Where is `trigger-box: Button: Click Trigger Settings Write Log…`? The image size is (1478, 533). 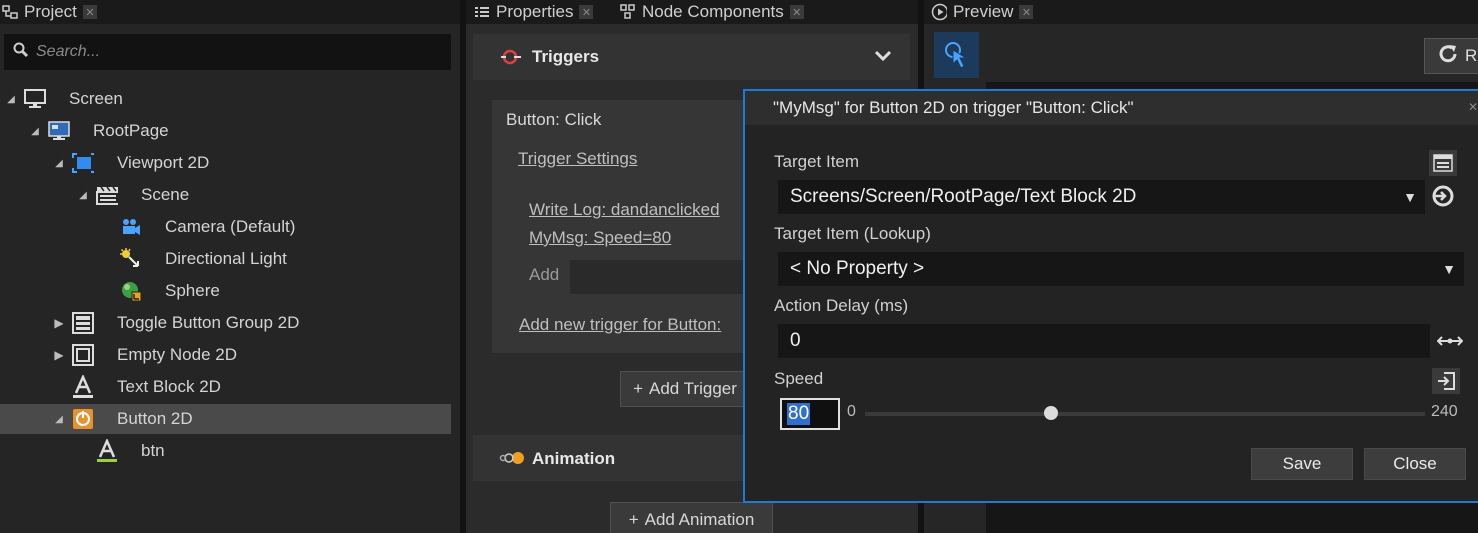 trigger-box: Button: Click Trigger Settings Write Log… is located at coordinates (621, 226).